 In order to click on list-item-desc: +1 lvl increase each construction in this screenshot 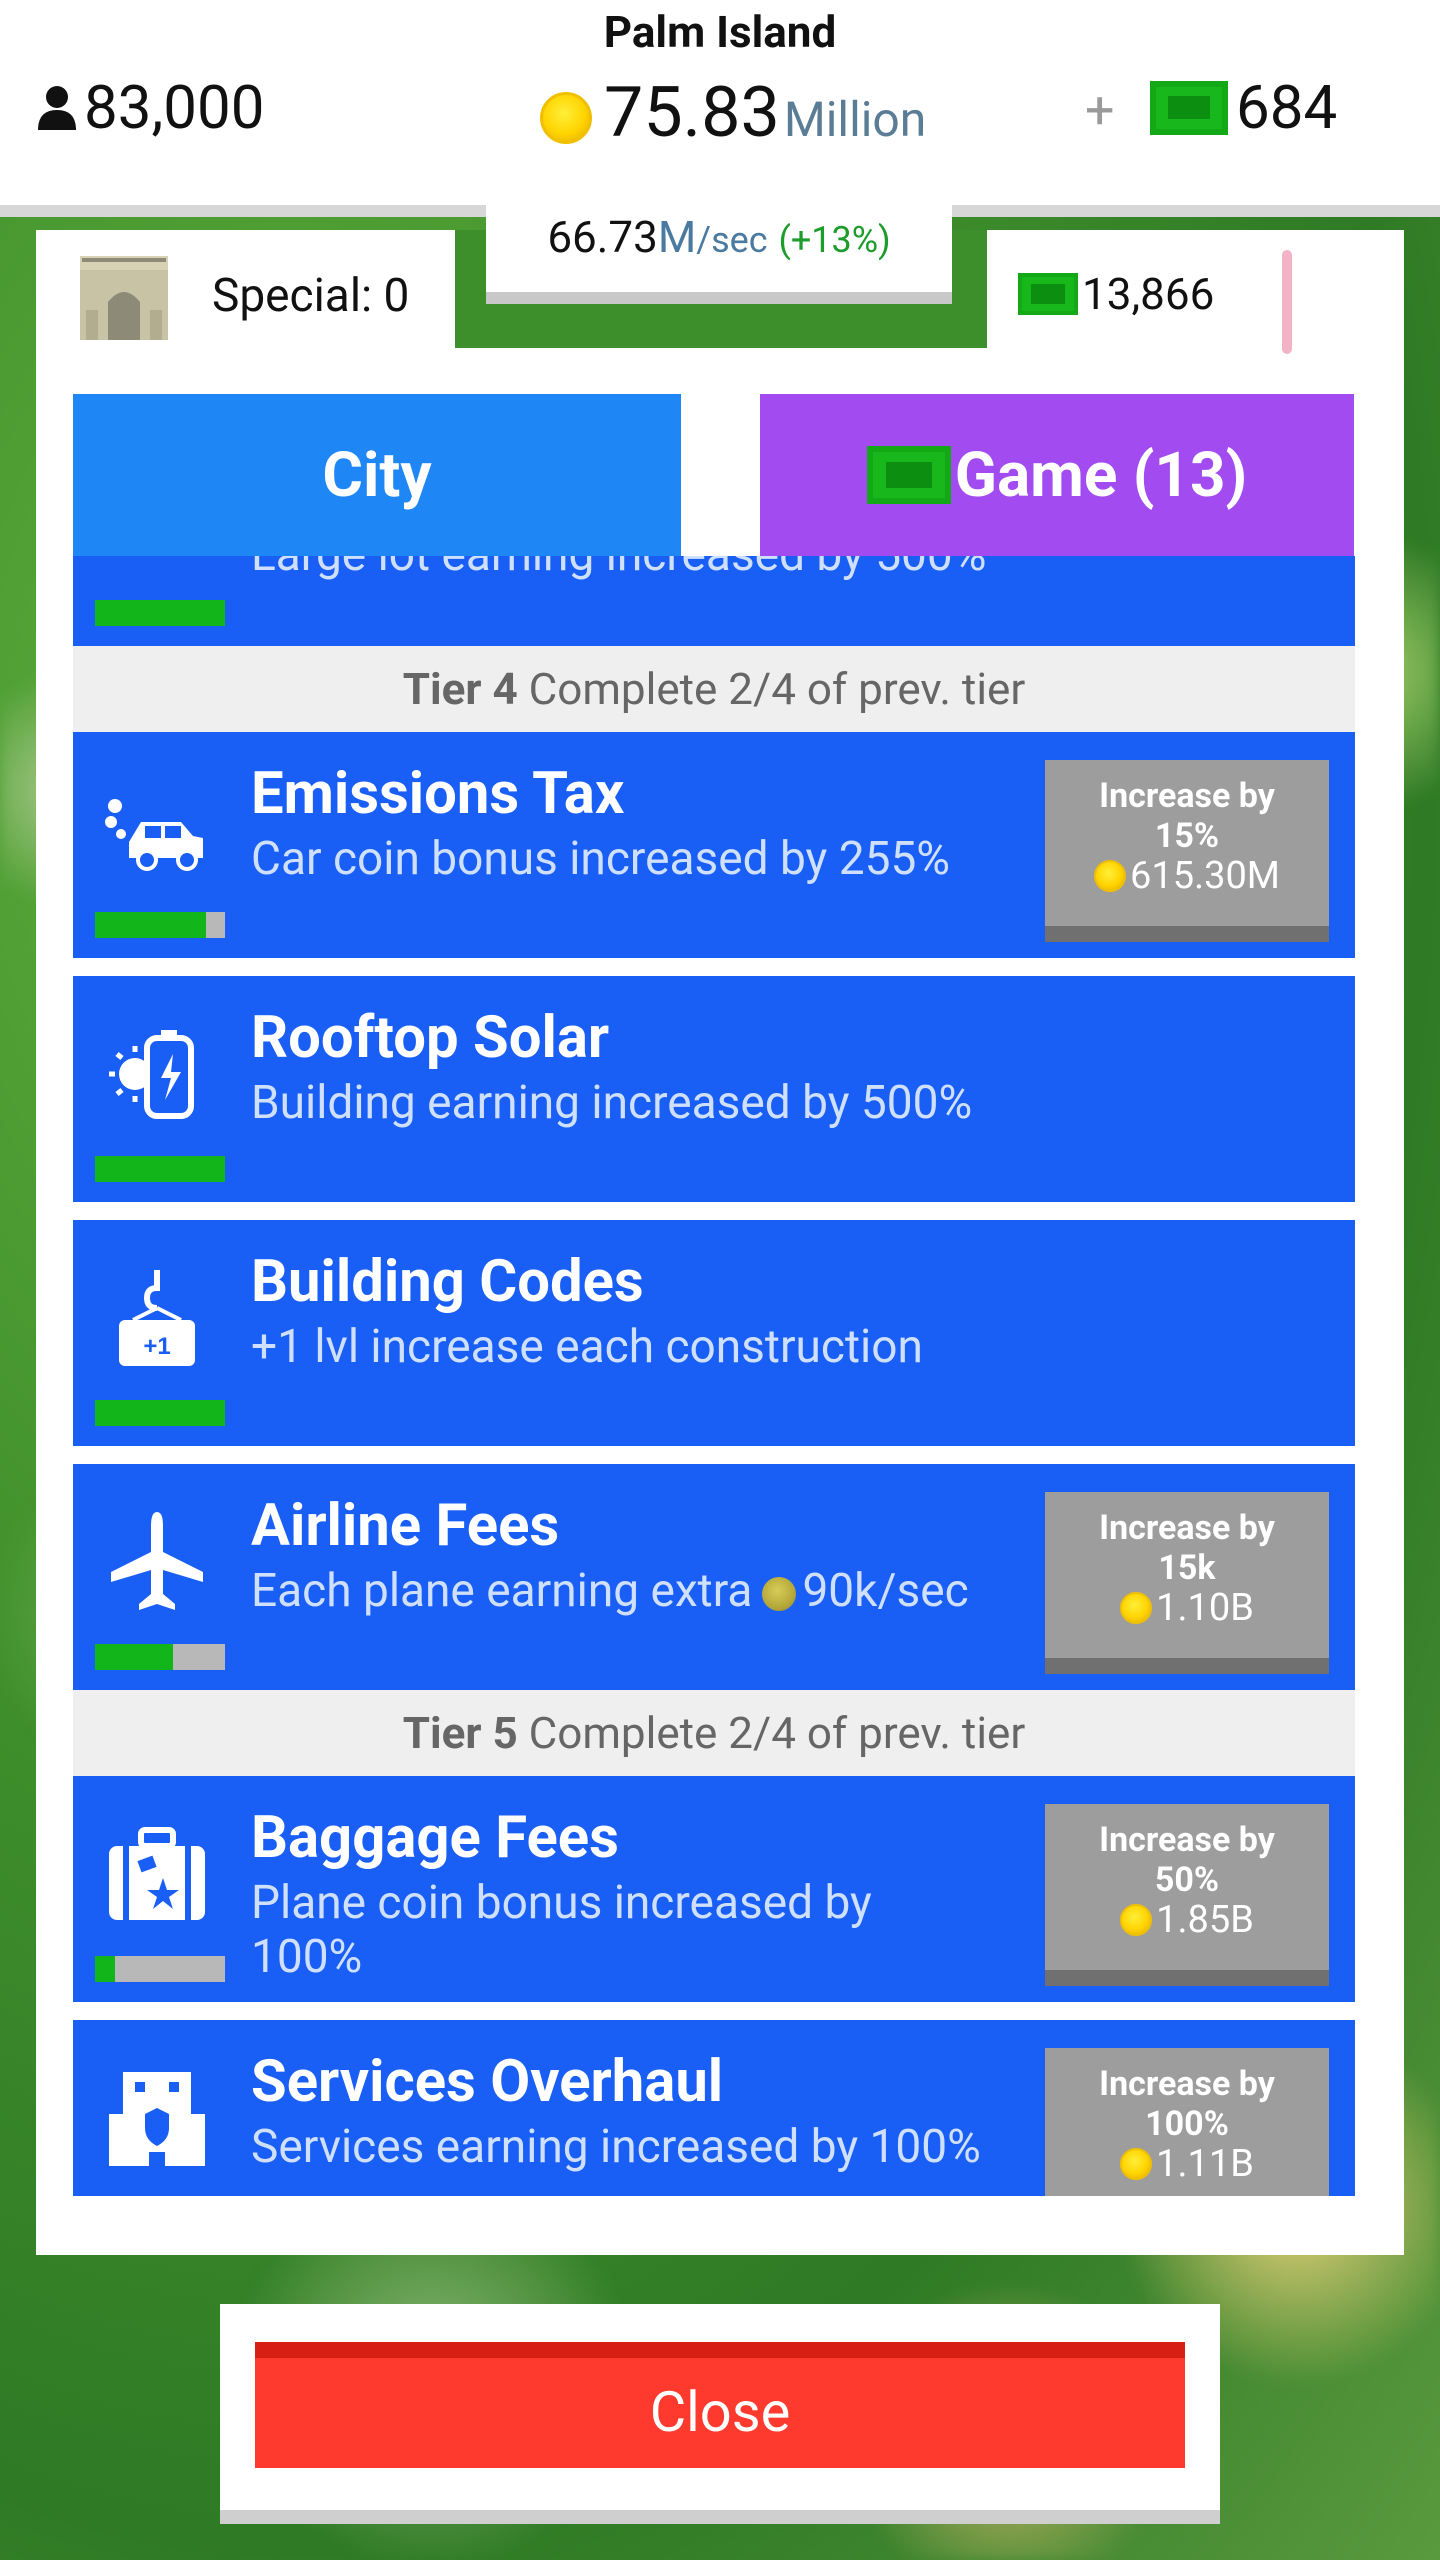, I will do `click(587, 1347)`.